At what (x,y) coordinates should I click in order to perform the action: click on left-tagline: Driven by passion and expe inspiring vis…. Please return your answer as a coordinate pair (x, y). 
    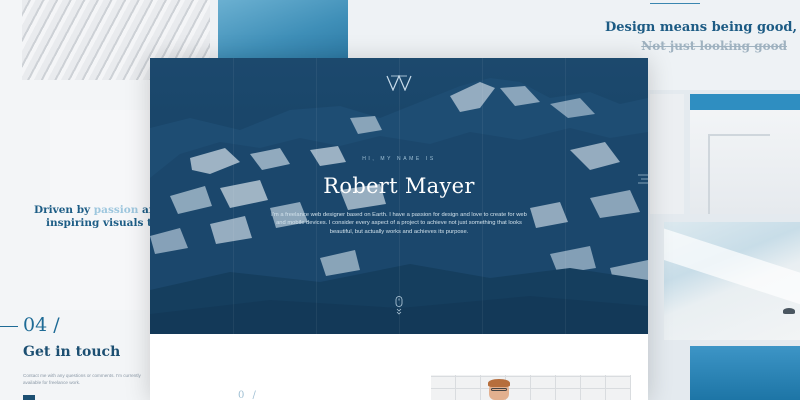
    Looking at the image, I should click on (94, 216).